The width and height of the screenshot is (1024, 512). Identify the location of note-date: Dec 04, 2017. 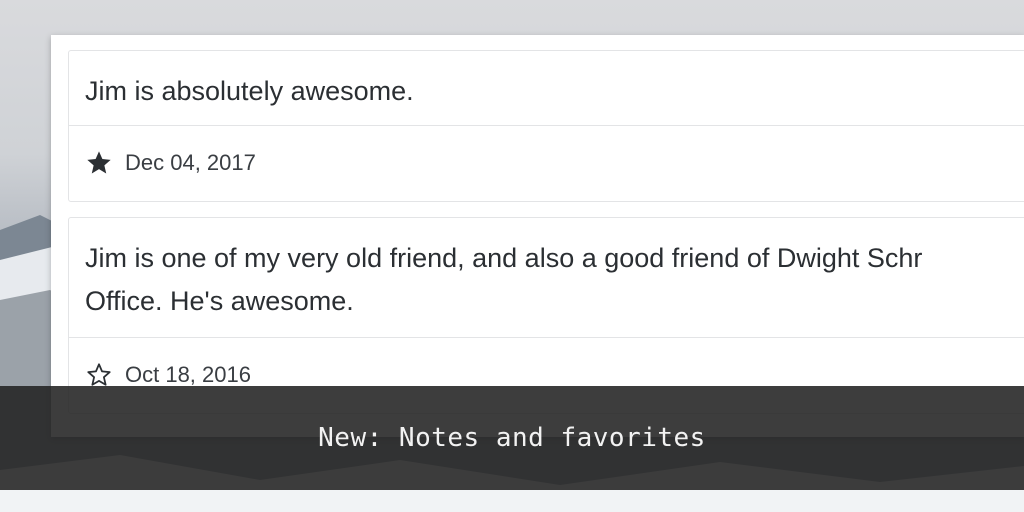
(190, 162).